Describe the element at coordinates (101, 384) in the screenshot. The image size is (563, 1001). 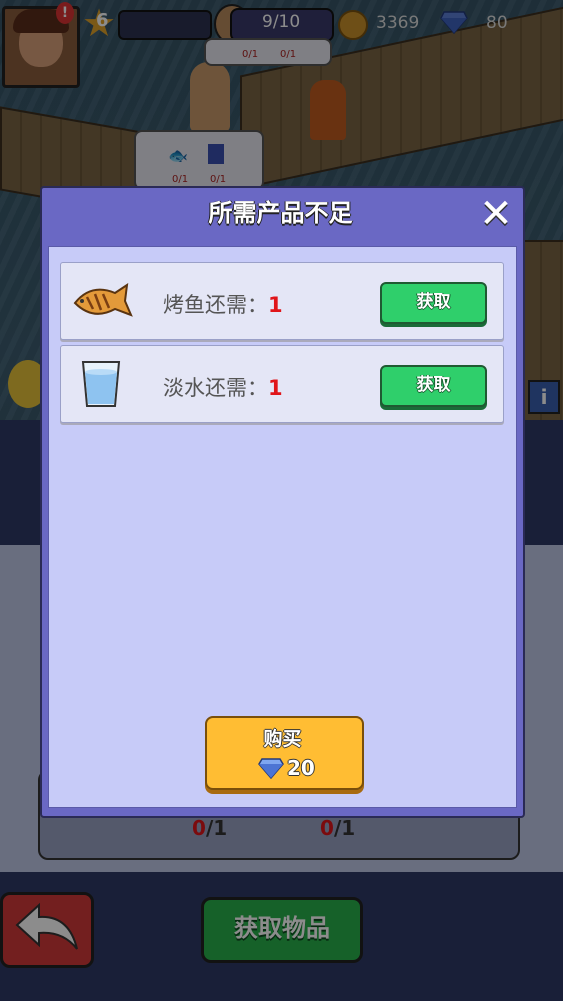
I see `water-glass-icon` at that location.